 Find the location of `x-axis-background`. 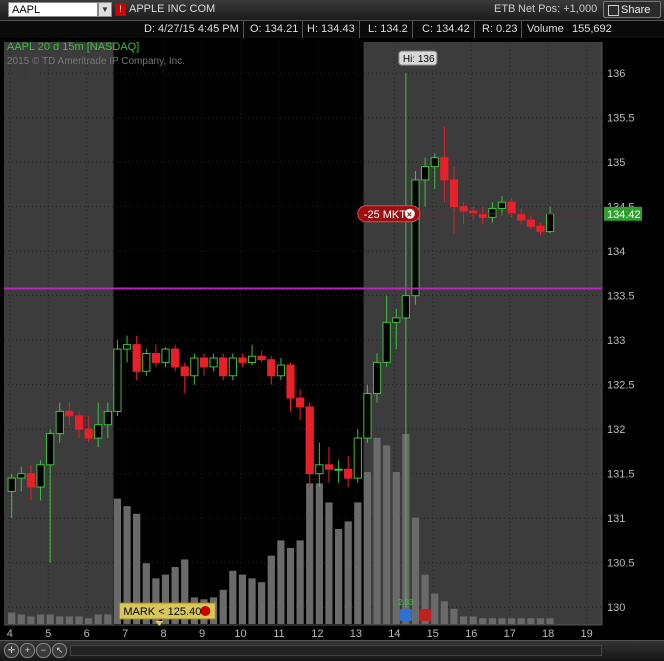

x-axis-background is located at coordinates (332, 632).